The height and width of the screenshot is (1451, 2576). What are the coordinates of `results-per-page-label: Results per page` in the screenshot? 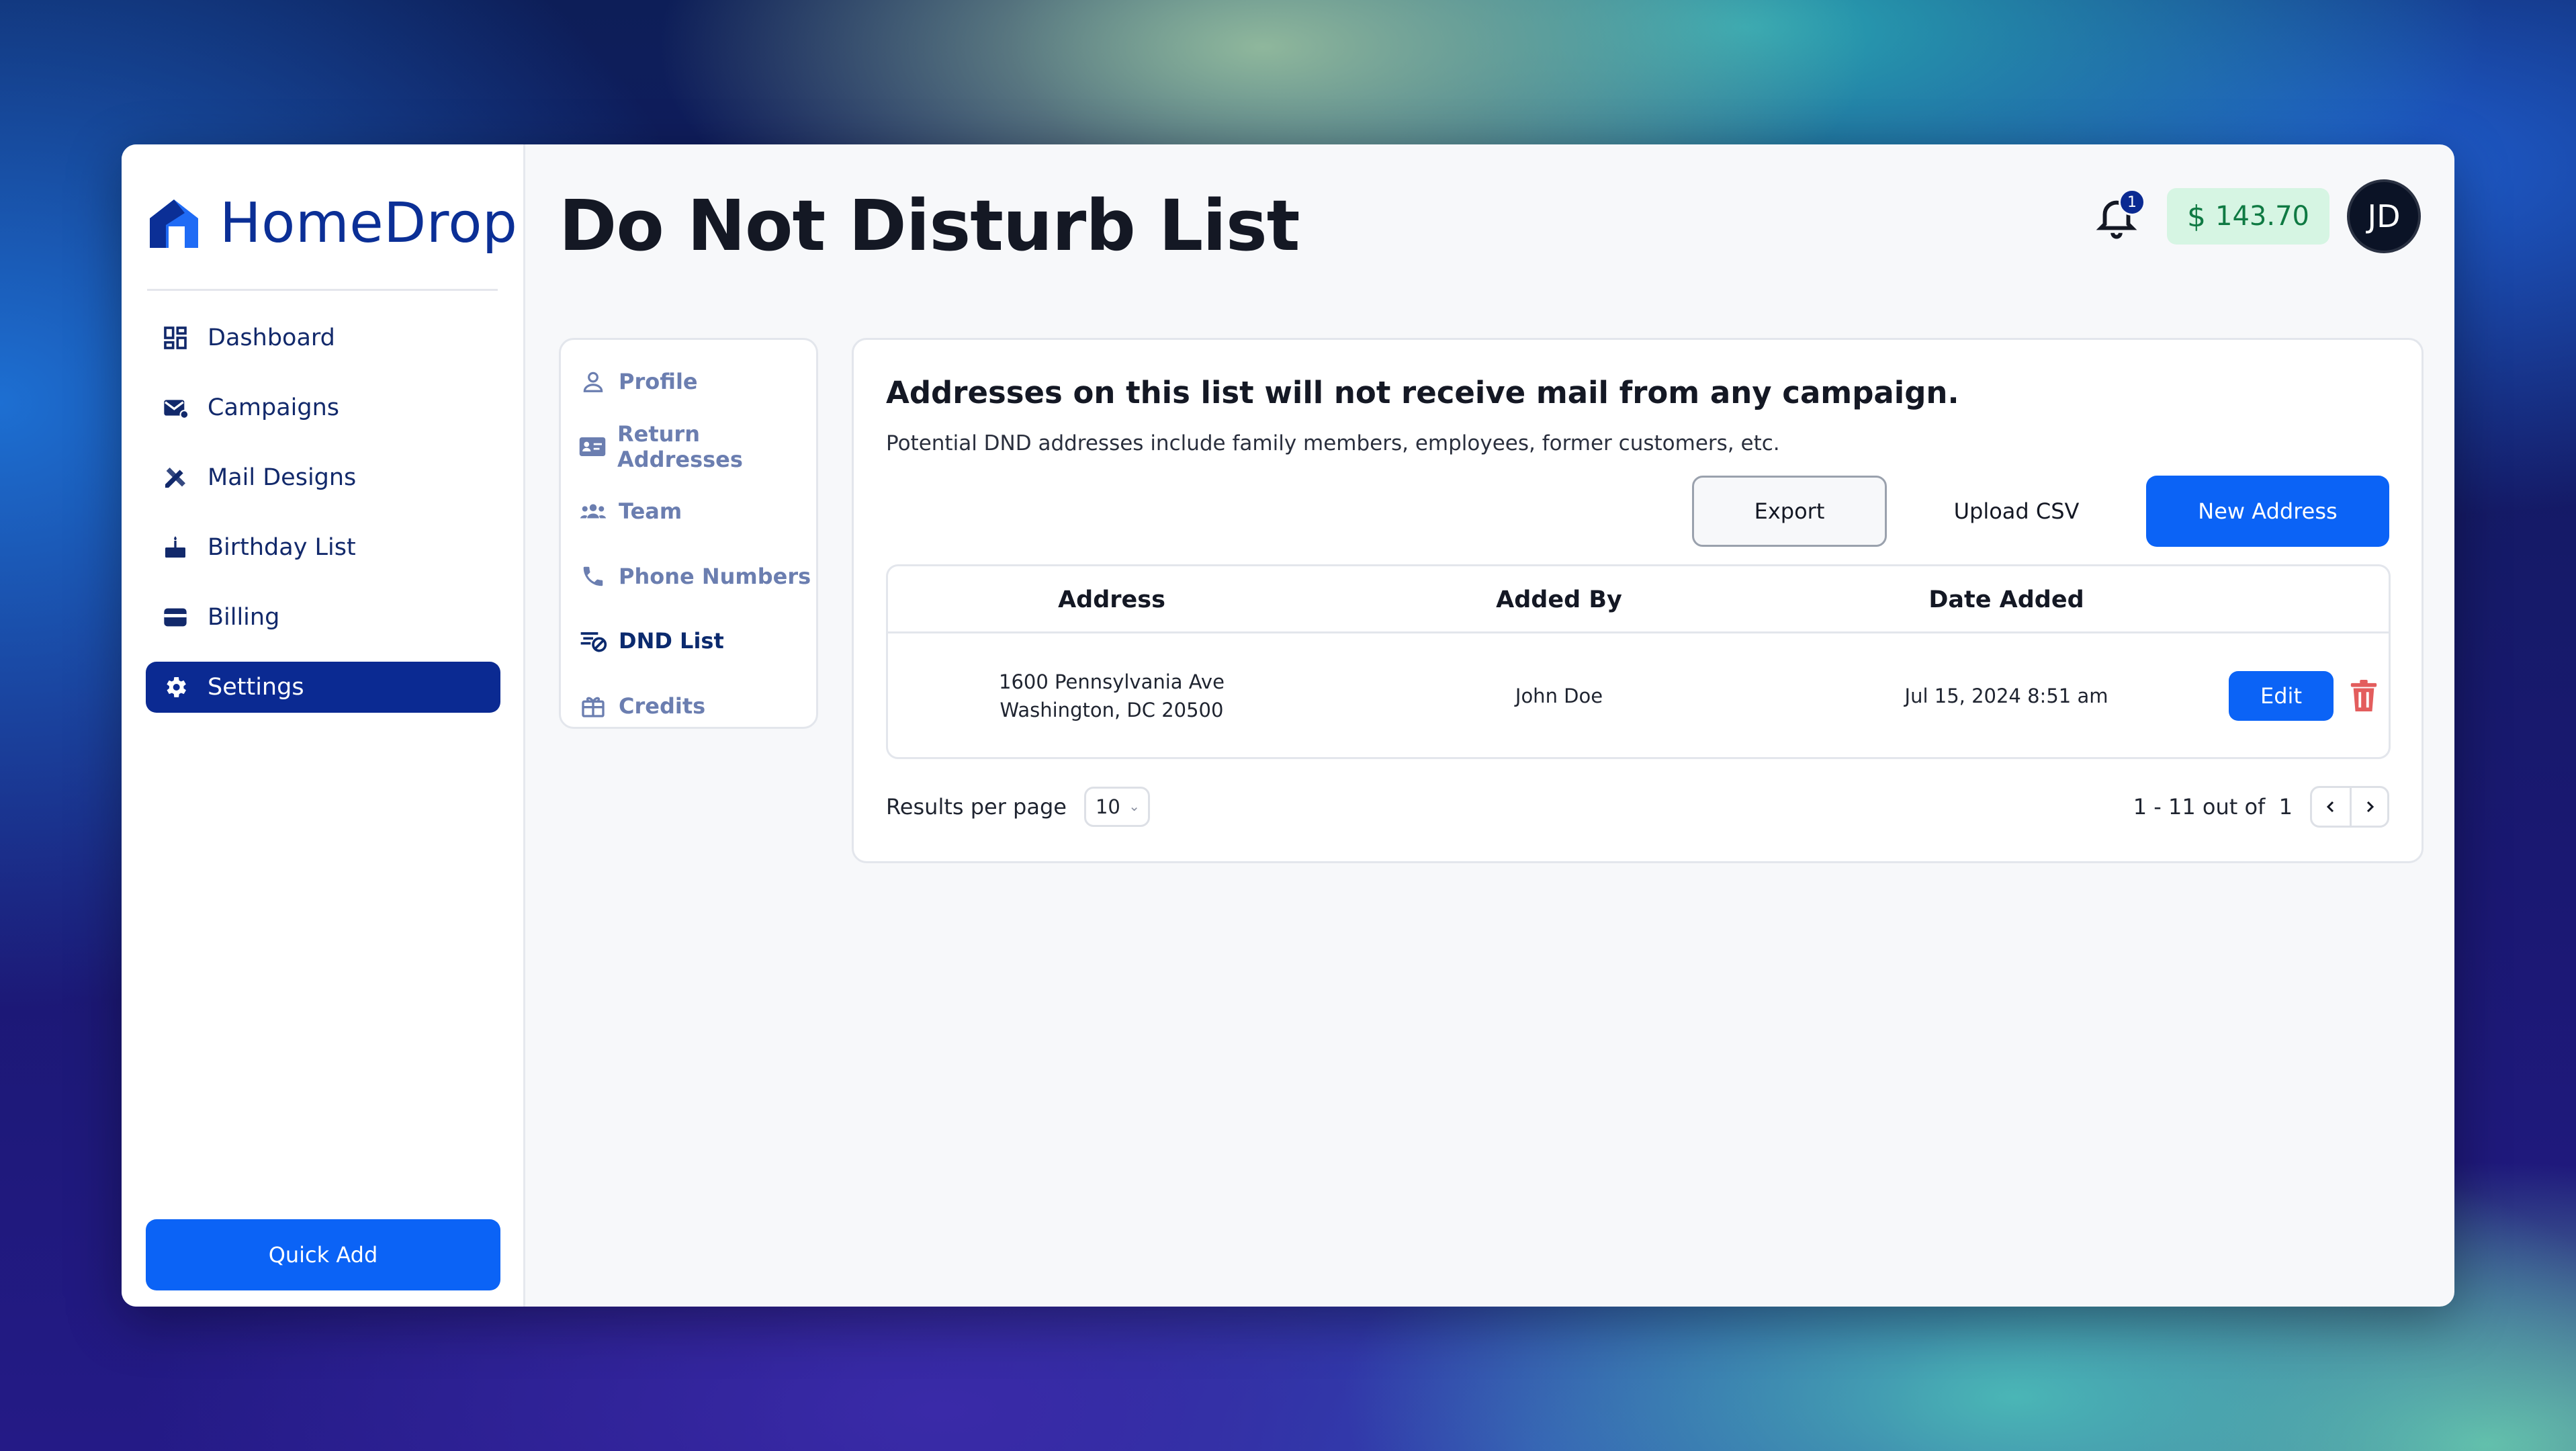 It's located at (977, 807).